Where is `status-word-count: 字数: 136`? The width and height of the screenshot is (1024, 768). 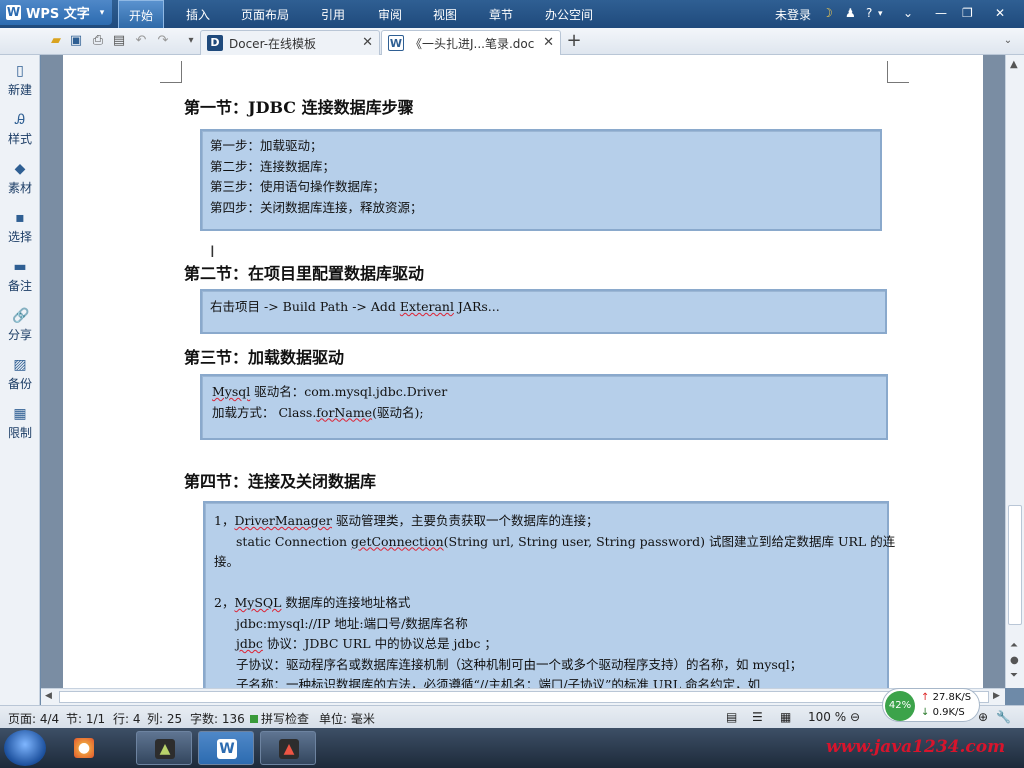 status-word-count: 字数: 136 is located at coordinates (217, 718).